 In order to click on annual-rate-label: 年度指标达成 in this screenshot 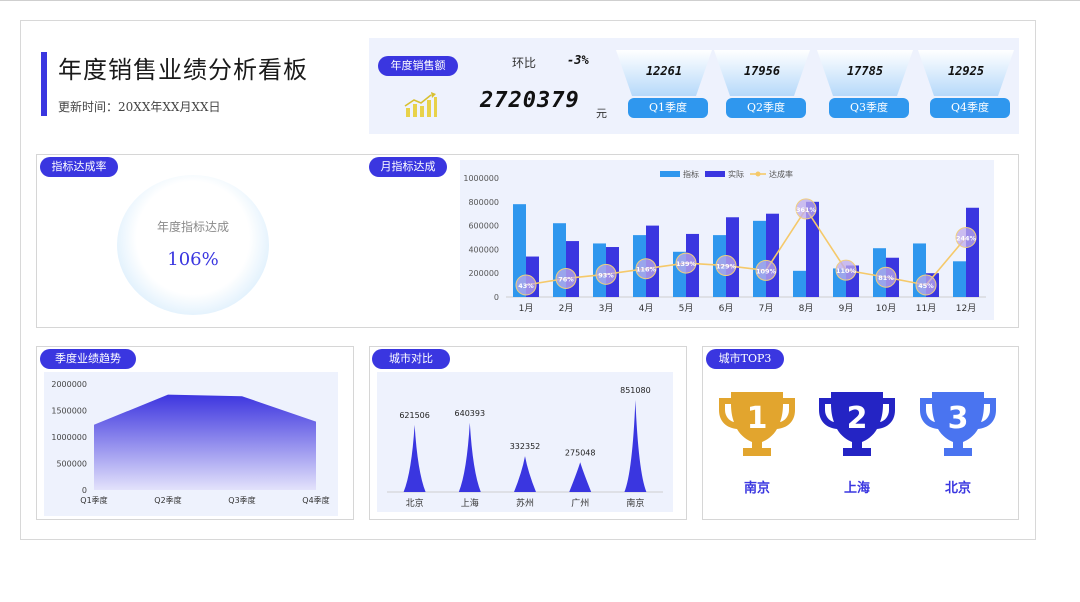, I will do `click(192, 227)`.